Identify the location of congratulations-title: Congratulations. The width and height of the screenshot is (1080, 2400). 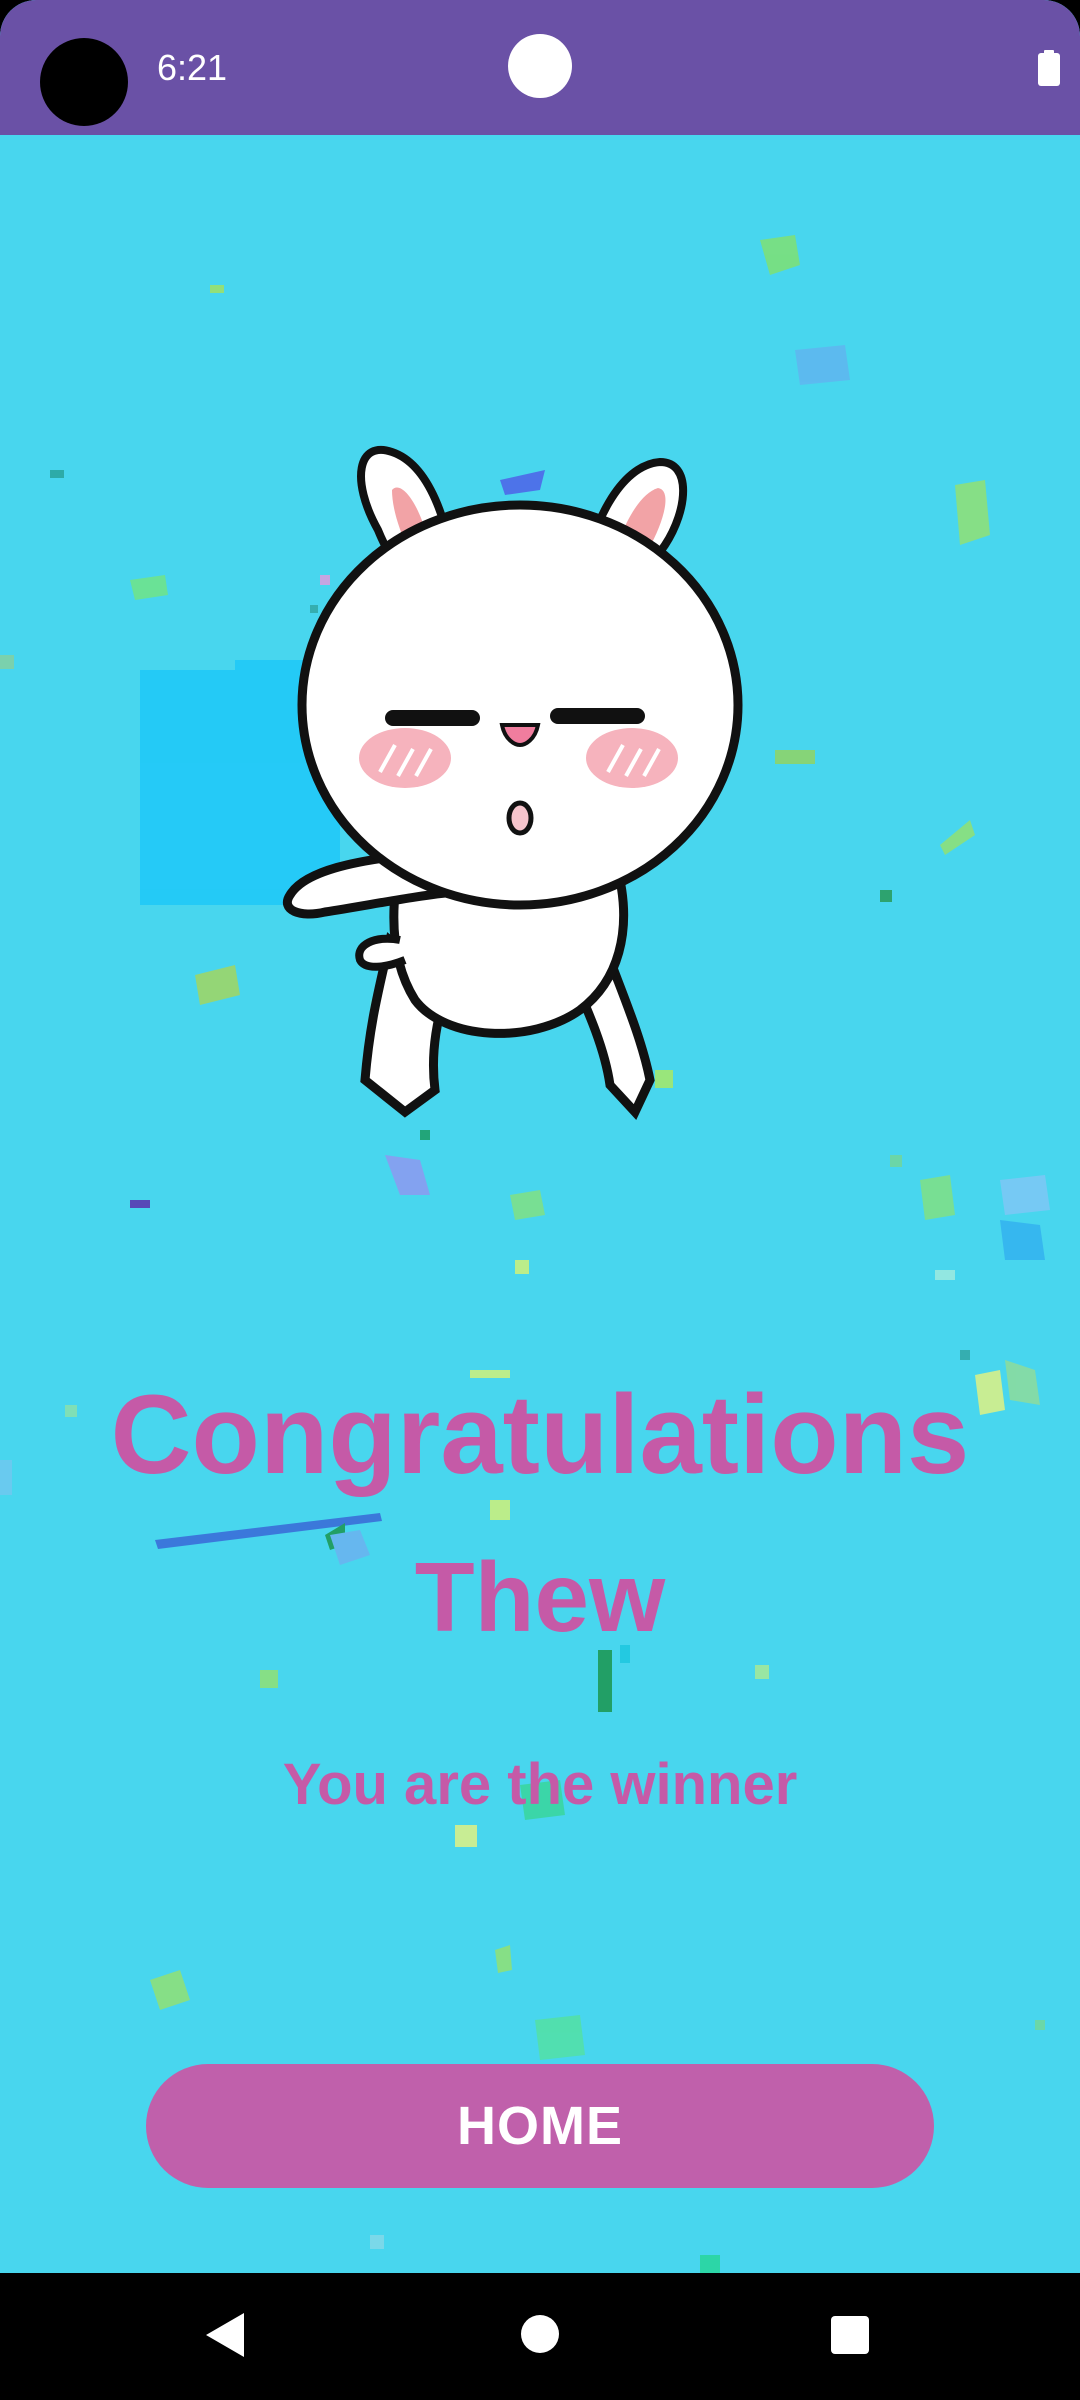
(540, 1434).